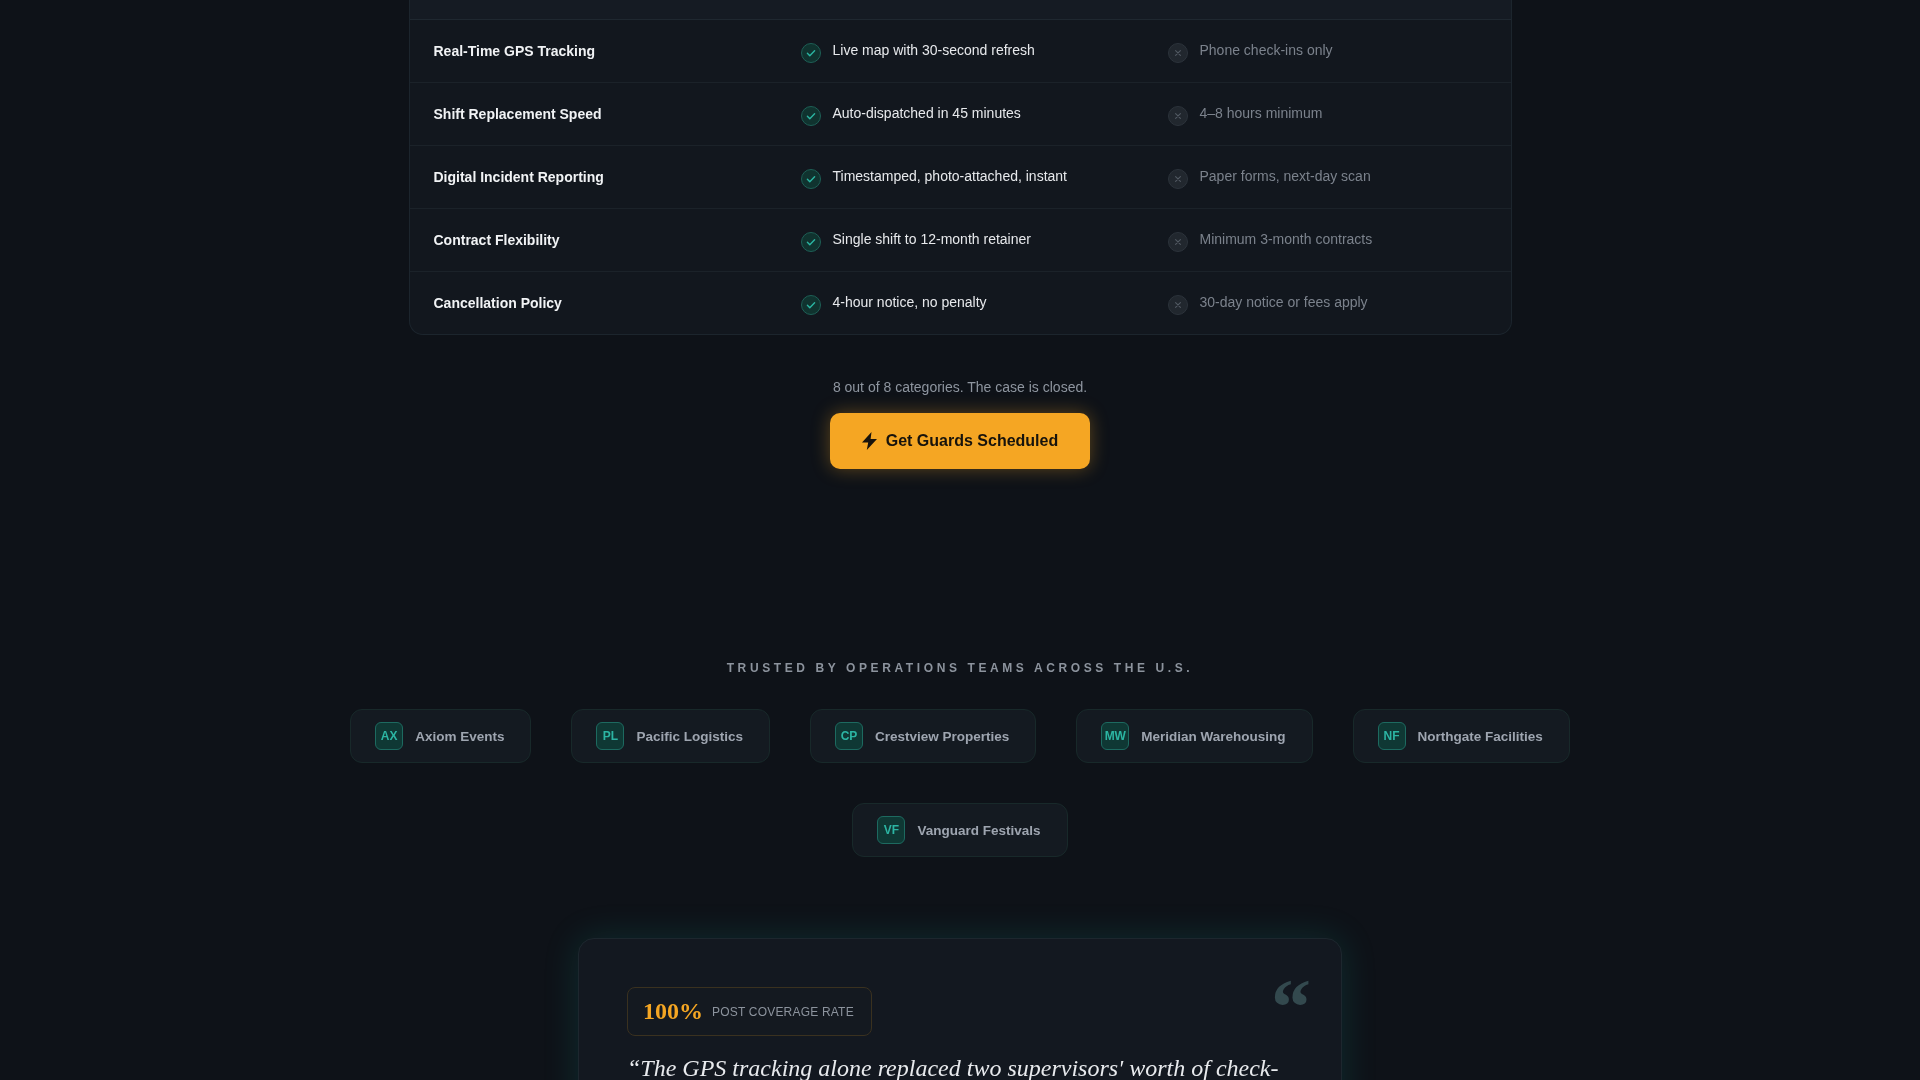 Image resolution: width=1920 pixels, height=1080 pixels. I want to click on client-name: Pacific Logistics, so click(689, 736).